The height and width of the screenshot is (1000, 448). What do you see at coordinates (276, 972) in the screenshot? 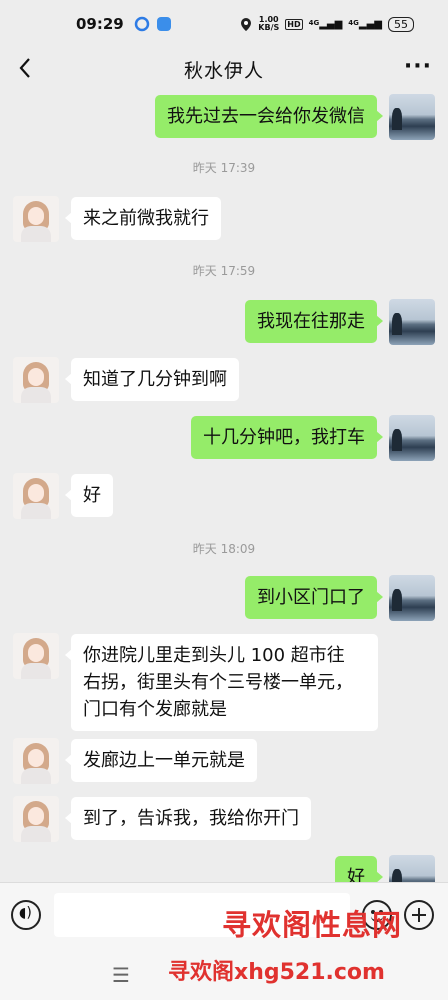
I see `watermark-url: 寻欢阁xhg521.com` at bounding box center [276, 972].